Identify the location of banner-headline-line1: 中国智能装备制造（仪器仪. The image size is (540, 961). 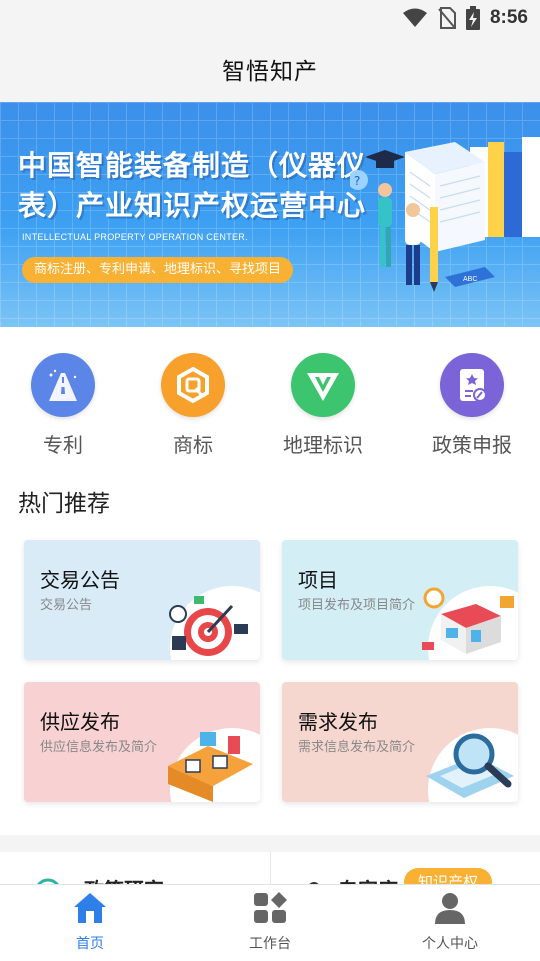
(192, 165).